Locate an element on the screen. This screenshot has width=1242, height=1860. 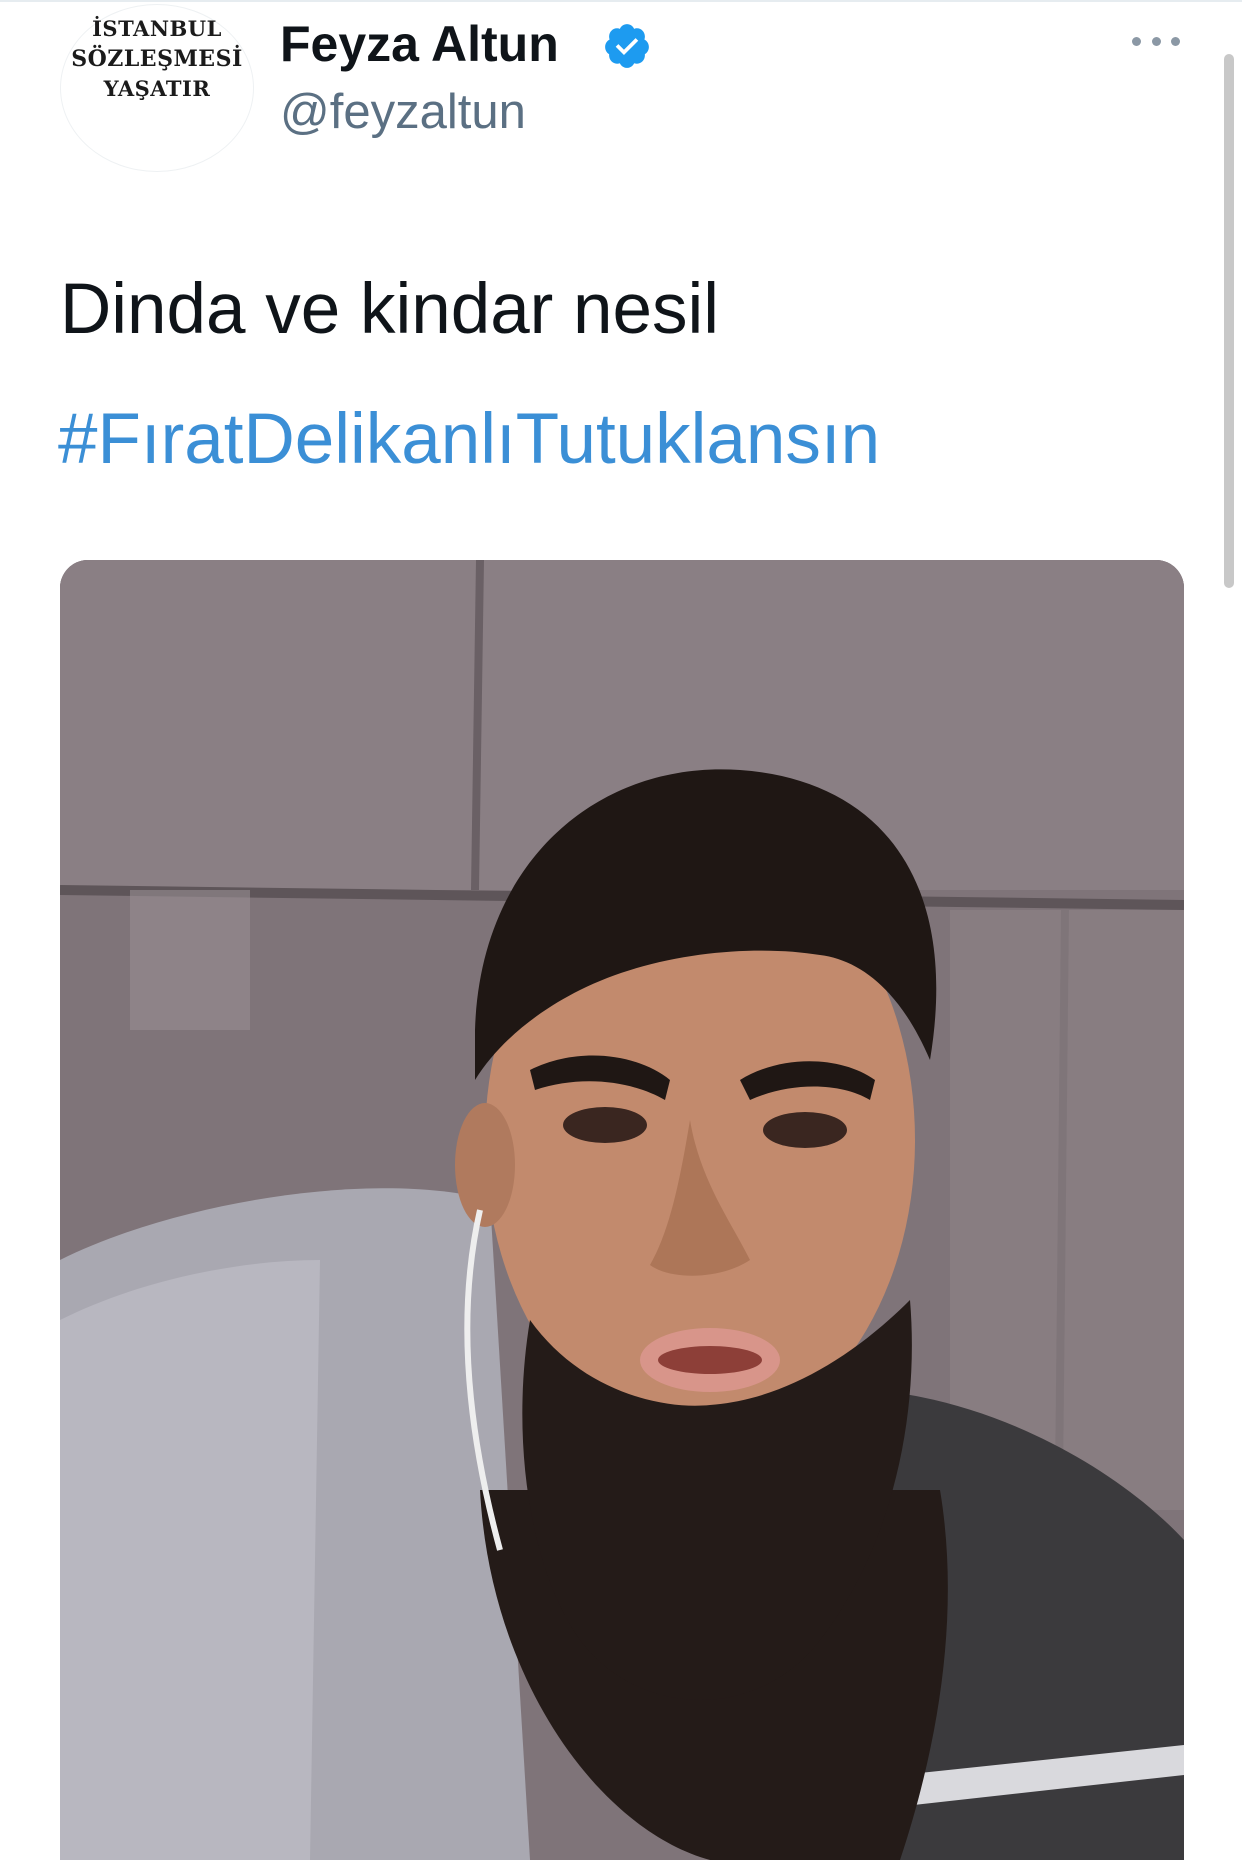
avatar-text-line-2: SÖZLEŞMESİ is located at coordinates (157, 59).